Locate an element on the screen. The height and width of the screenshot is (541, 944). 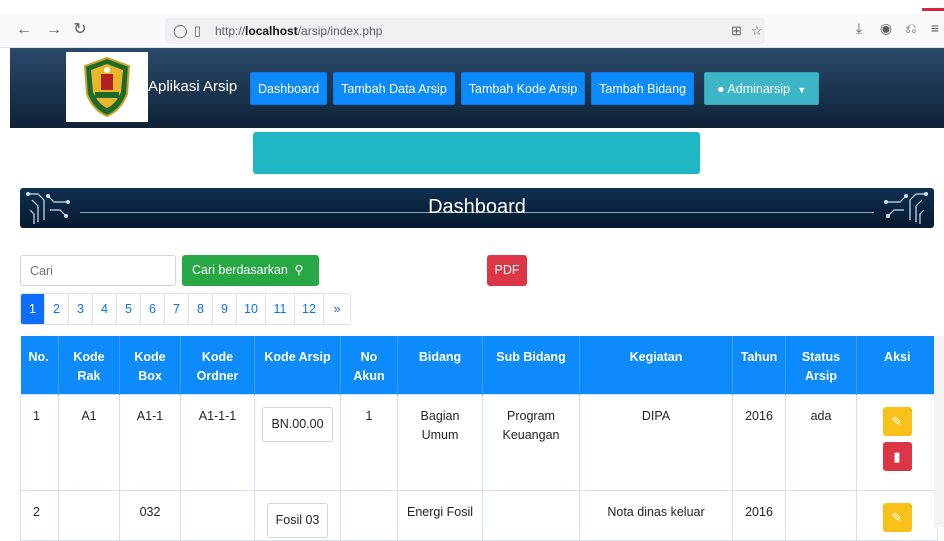
cell-sub-bidang: Program Keuangan is located at coordinates (531, 442).